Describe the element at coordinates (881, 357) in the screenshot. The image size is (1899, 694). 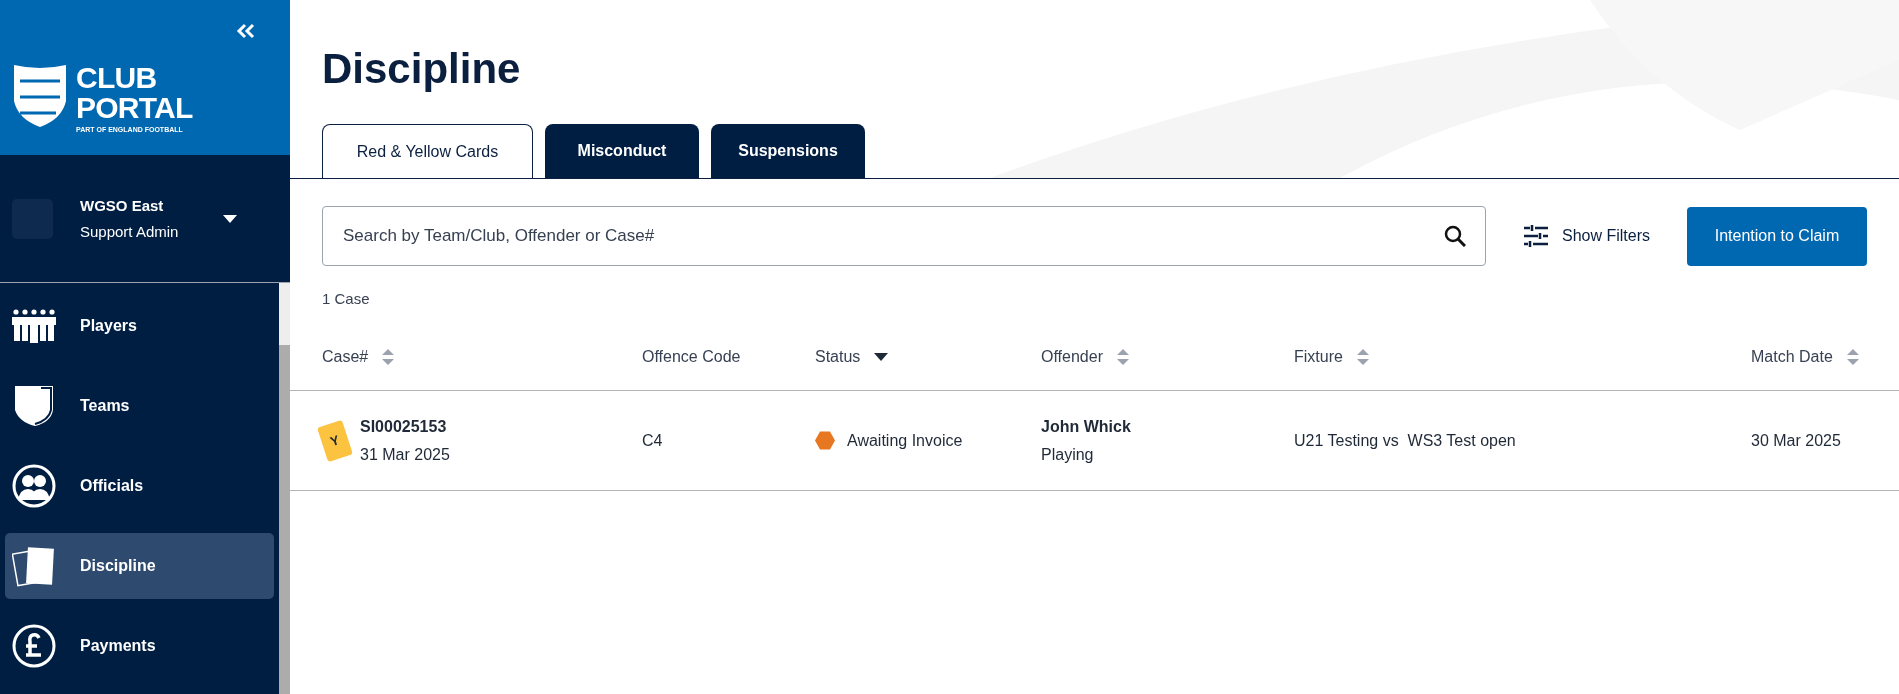
I see `sort-descending-icon` at that location.